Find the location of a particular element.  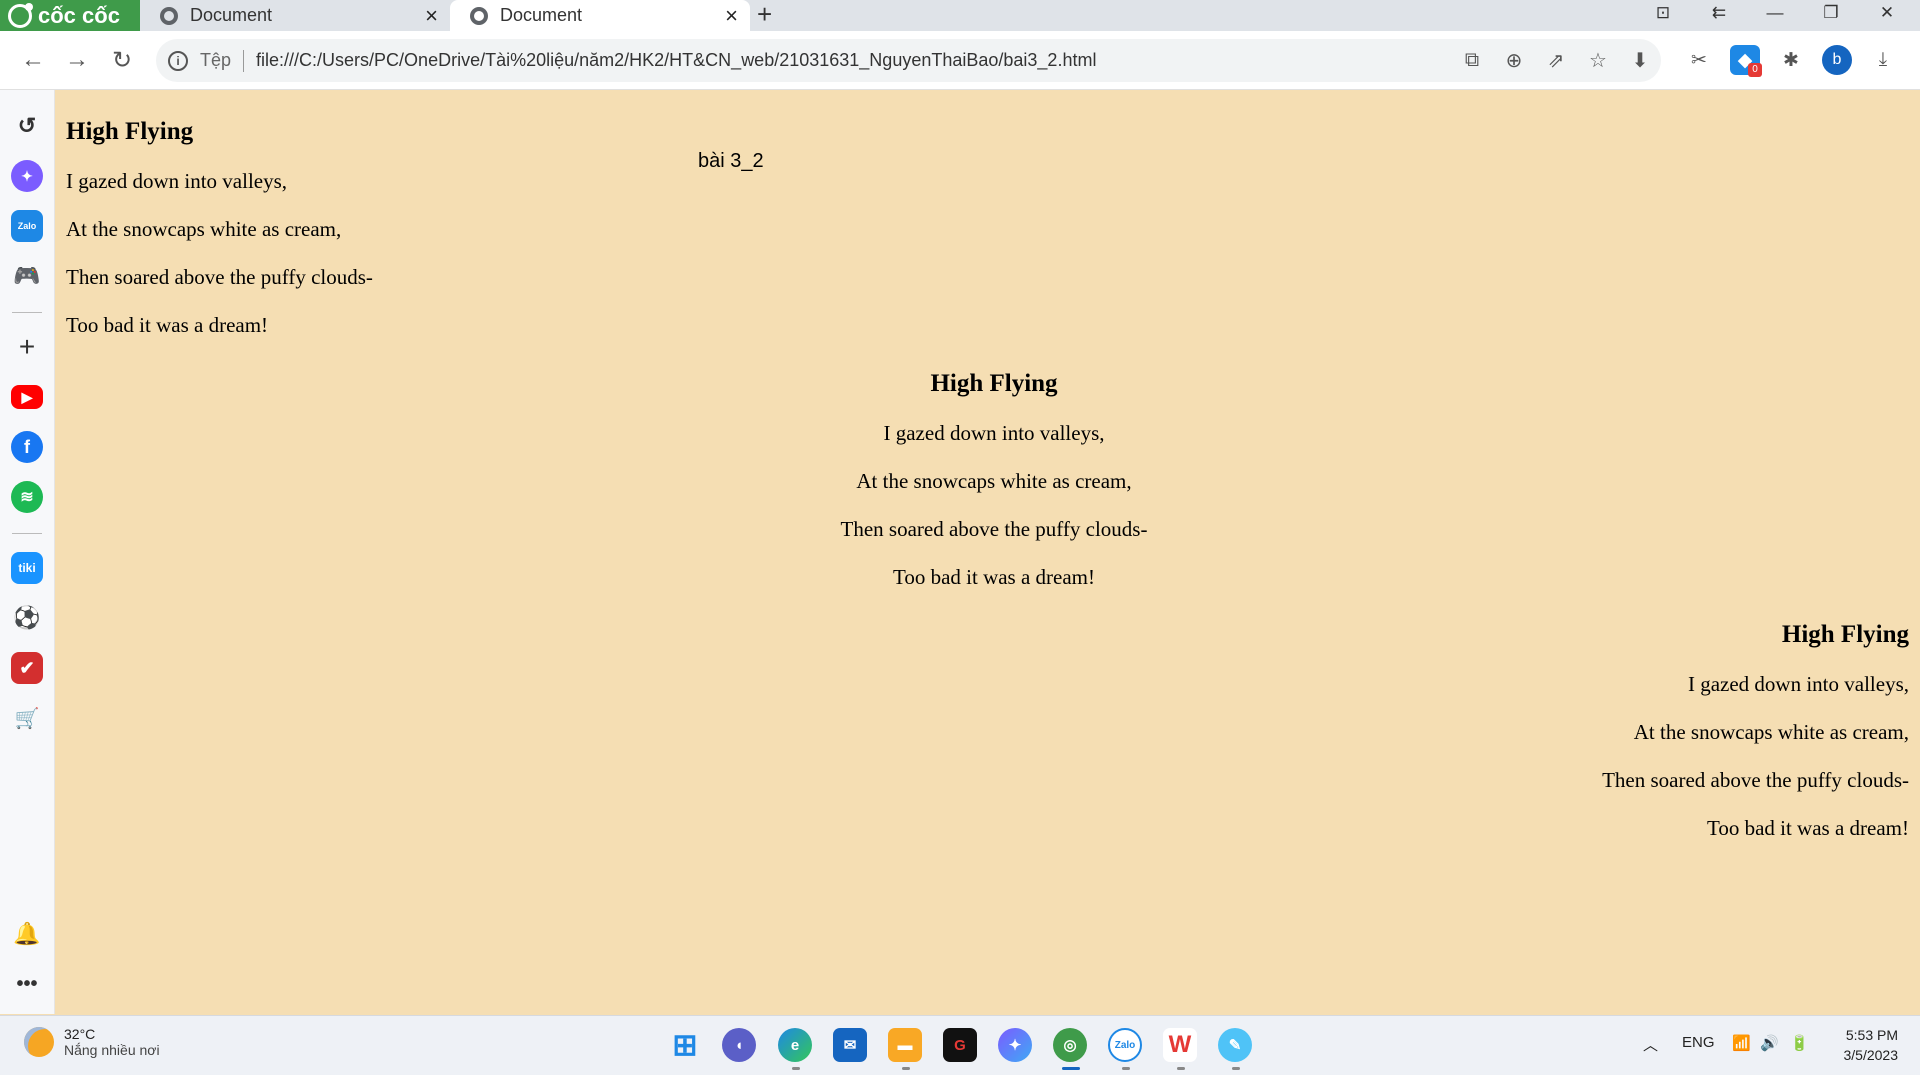

extension-badge-icon: ◆ 0 is located at coordinates (1746, 61).